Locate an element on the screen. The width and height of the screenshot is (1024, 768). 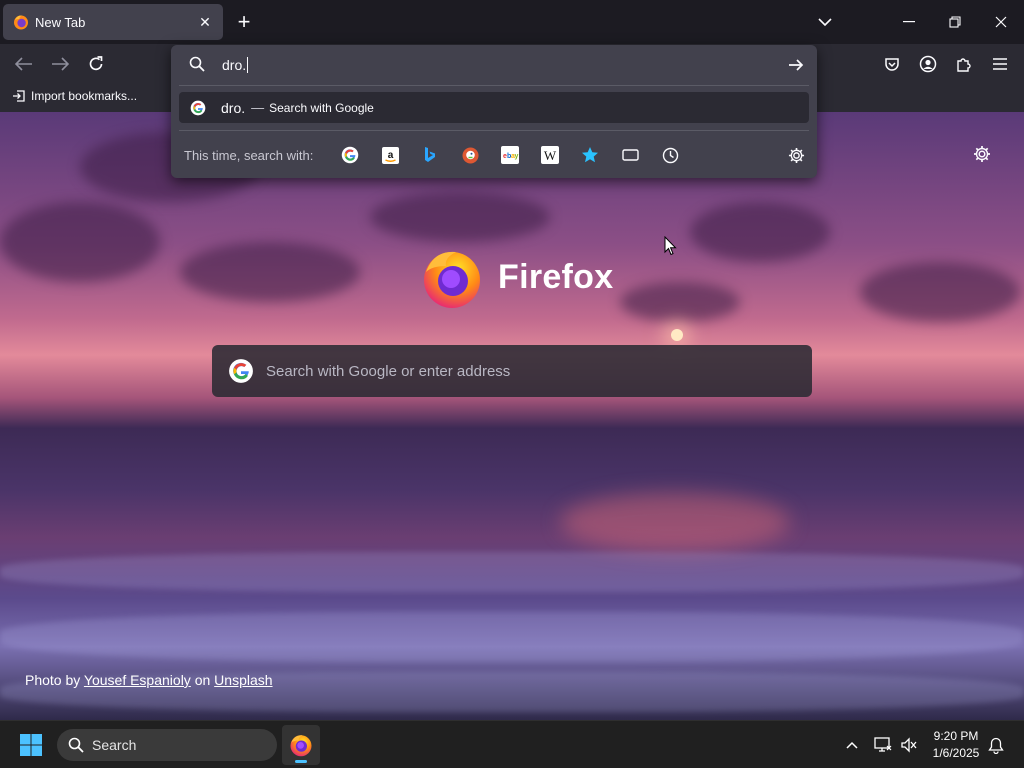
taskbar-search-label: Search is located at coordinates (114, 745).